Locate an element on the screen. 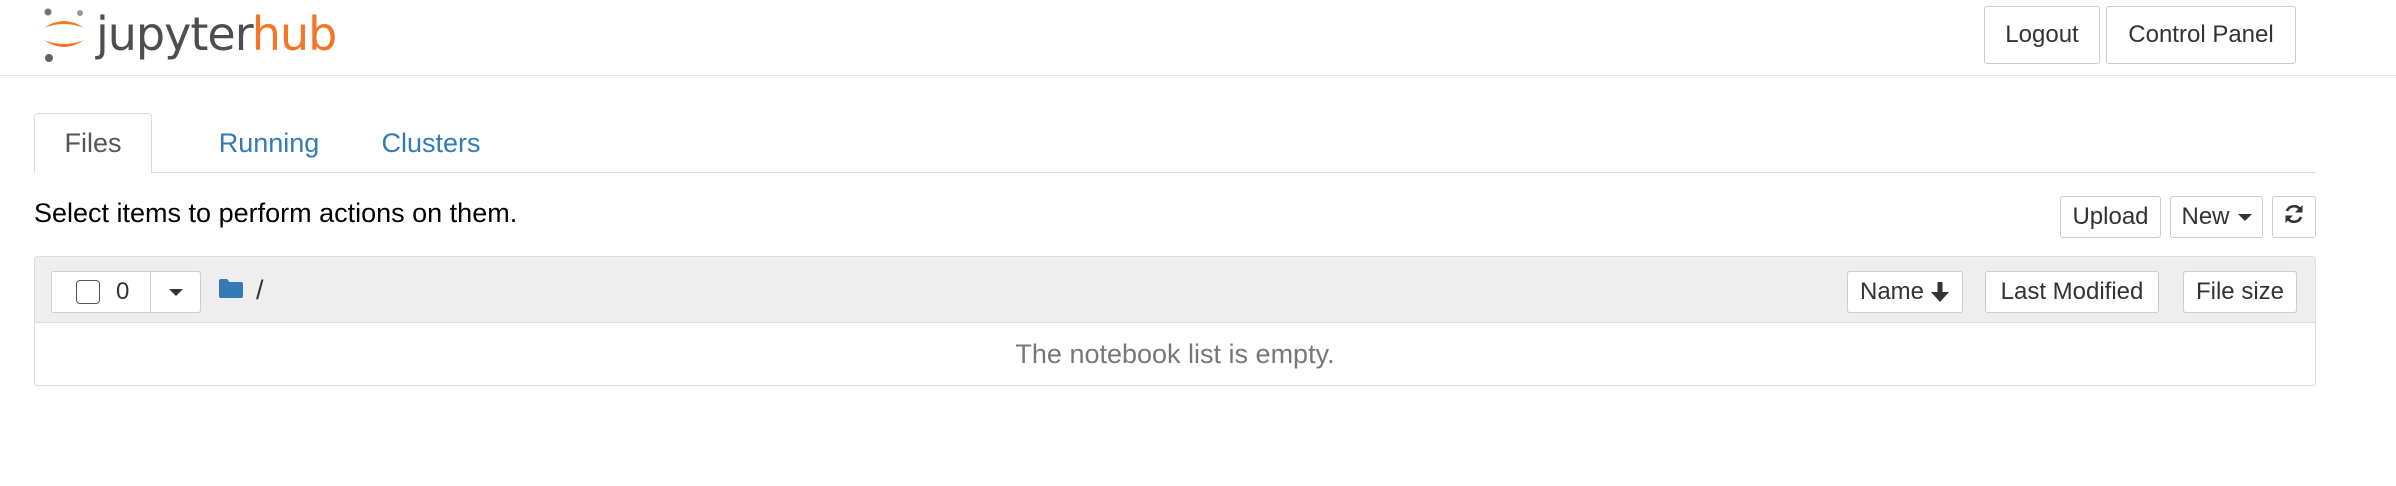 The width and height of the screenshot is (2396, 486). jupyterhub-logo: jupyterhub is located at coordinates (188, 34).